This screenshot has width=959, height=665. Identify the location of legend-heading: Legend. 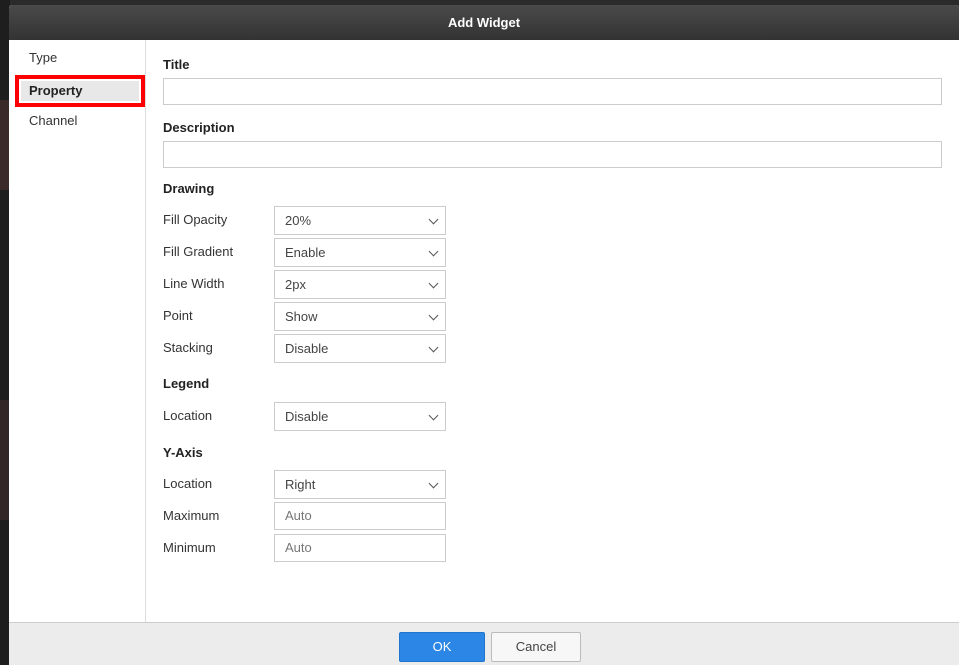
(186, 383).